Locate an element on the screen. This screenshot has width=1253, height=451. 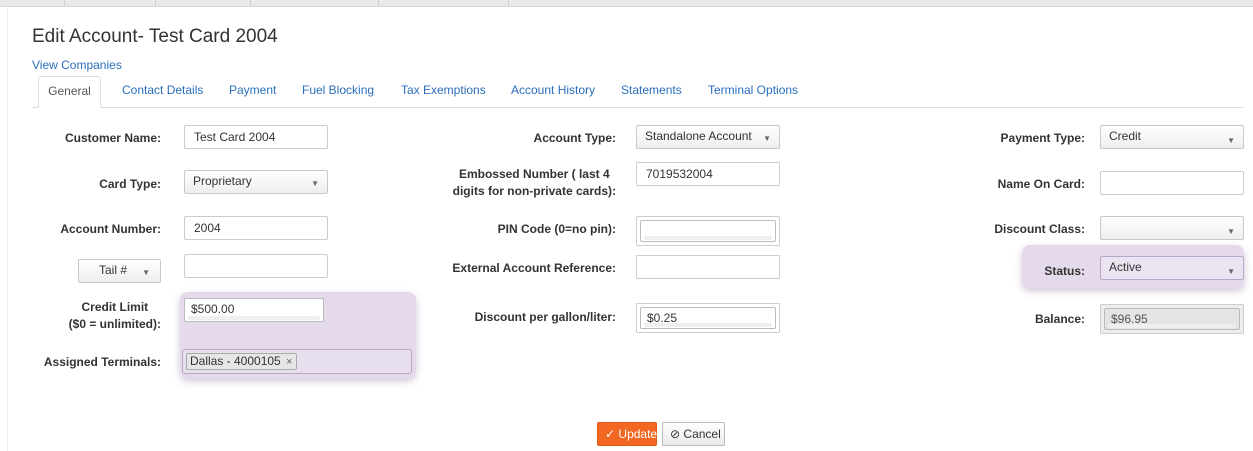
update-button: ✓ Update is located at coordinates (627, 434).